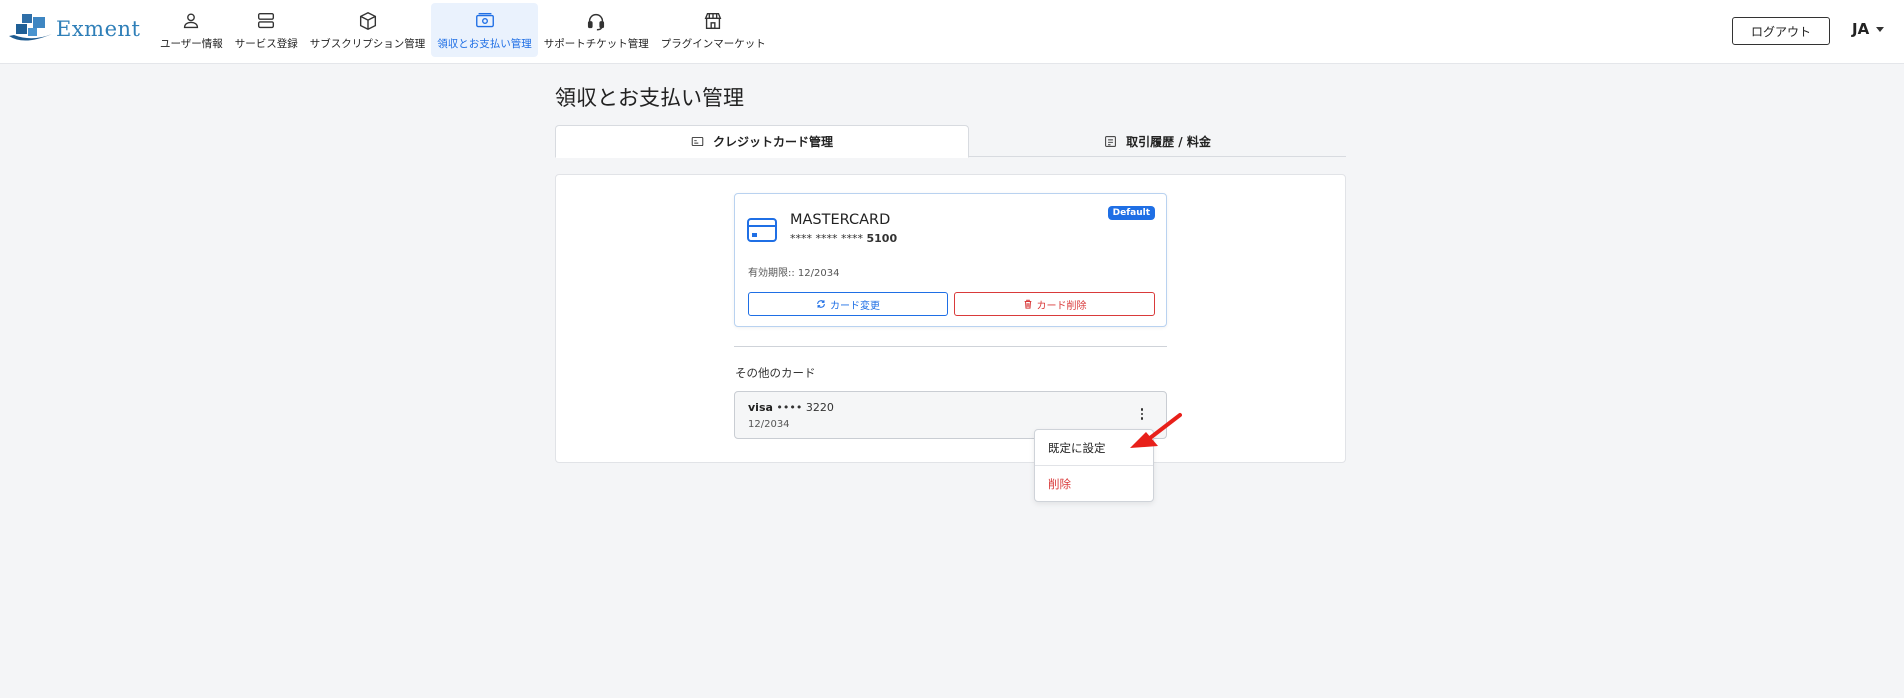  Describe the element at coordinates (484, 19) in the screenshot. I see `money-icon` at that location.